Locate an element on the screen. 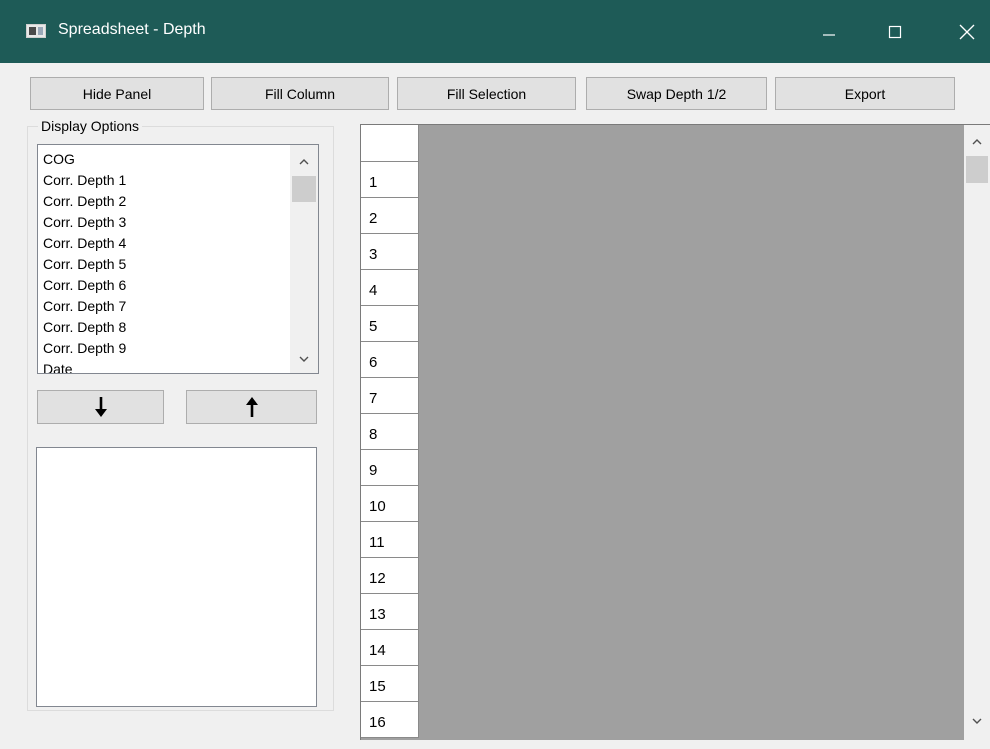  display-options-label: Display Options is located at coordinates (90, 126).